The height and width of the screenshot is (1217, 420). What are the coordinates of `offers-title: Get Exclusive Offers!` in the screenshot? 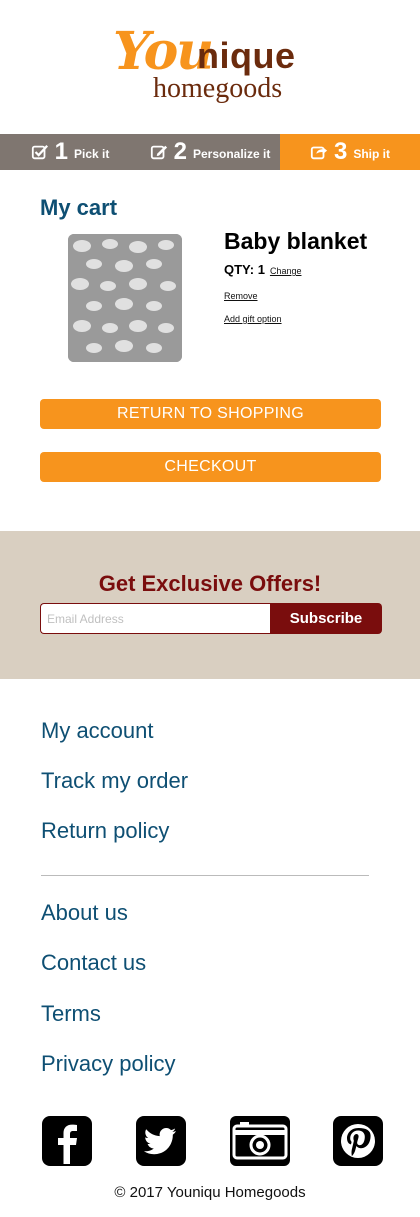 It's located at (210, 583).